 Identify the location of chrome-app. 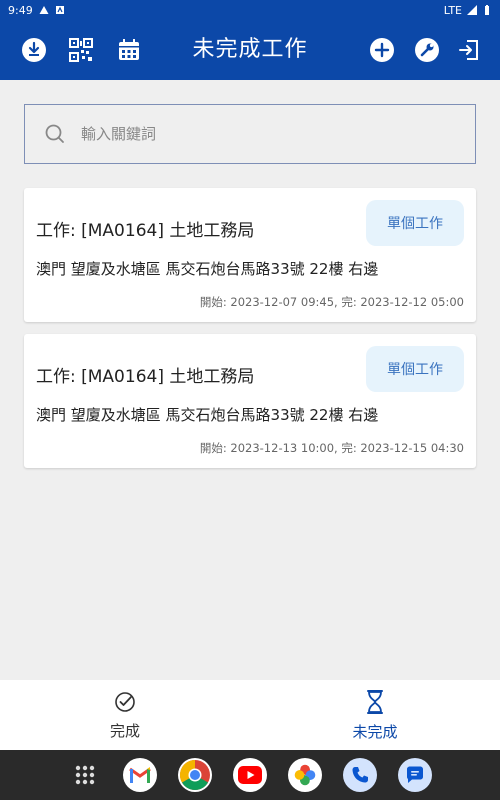
(195, 775).